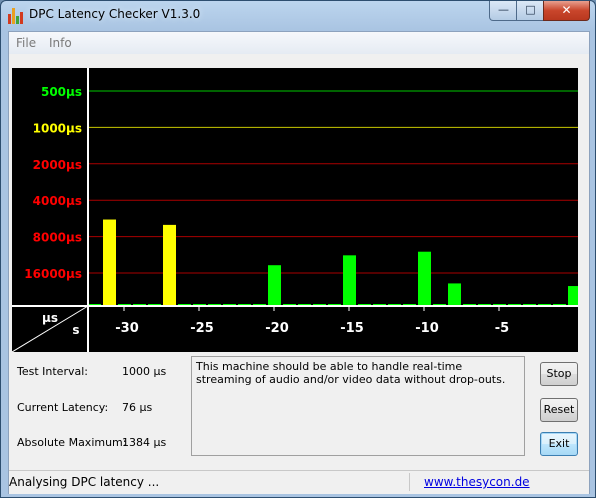  Describe the element at coordinates (57, 201) in the screenshot. I see `y-tick-label: 4000µs` at that location.